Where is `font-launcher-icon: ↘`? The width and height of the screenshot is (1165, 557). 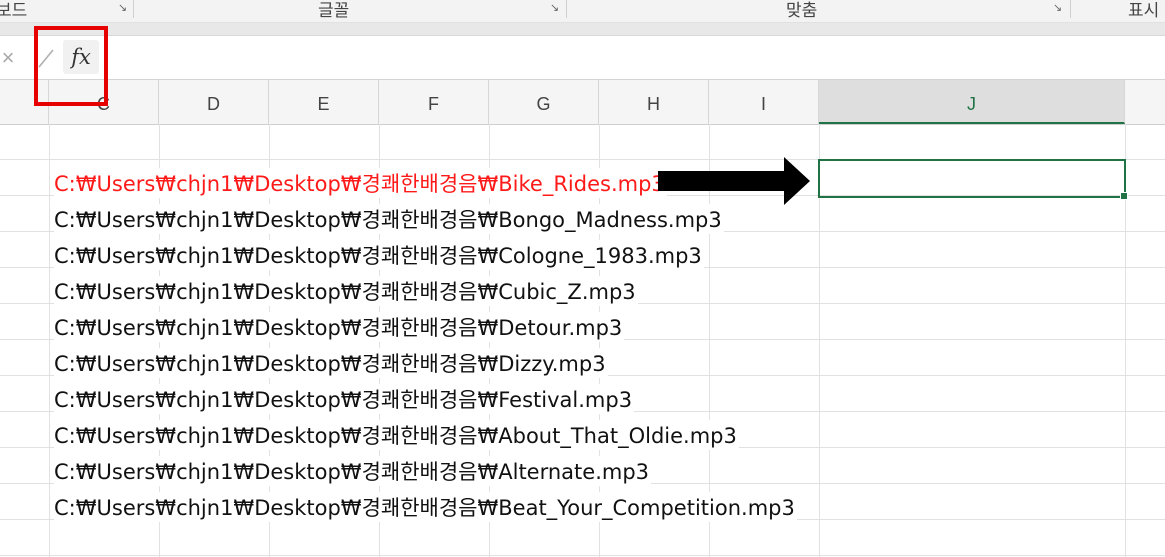 font-launcher-icon: ↘ is located at coordinates (554, 8).